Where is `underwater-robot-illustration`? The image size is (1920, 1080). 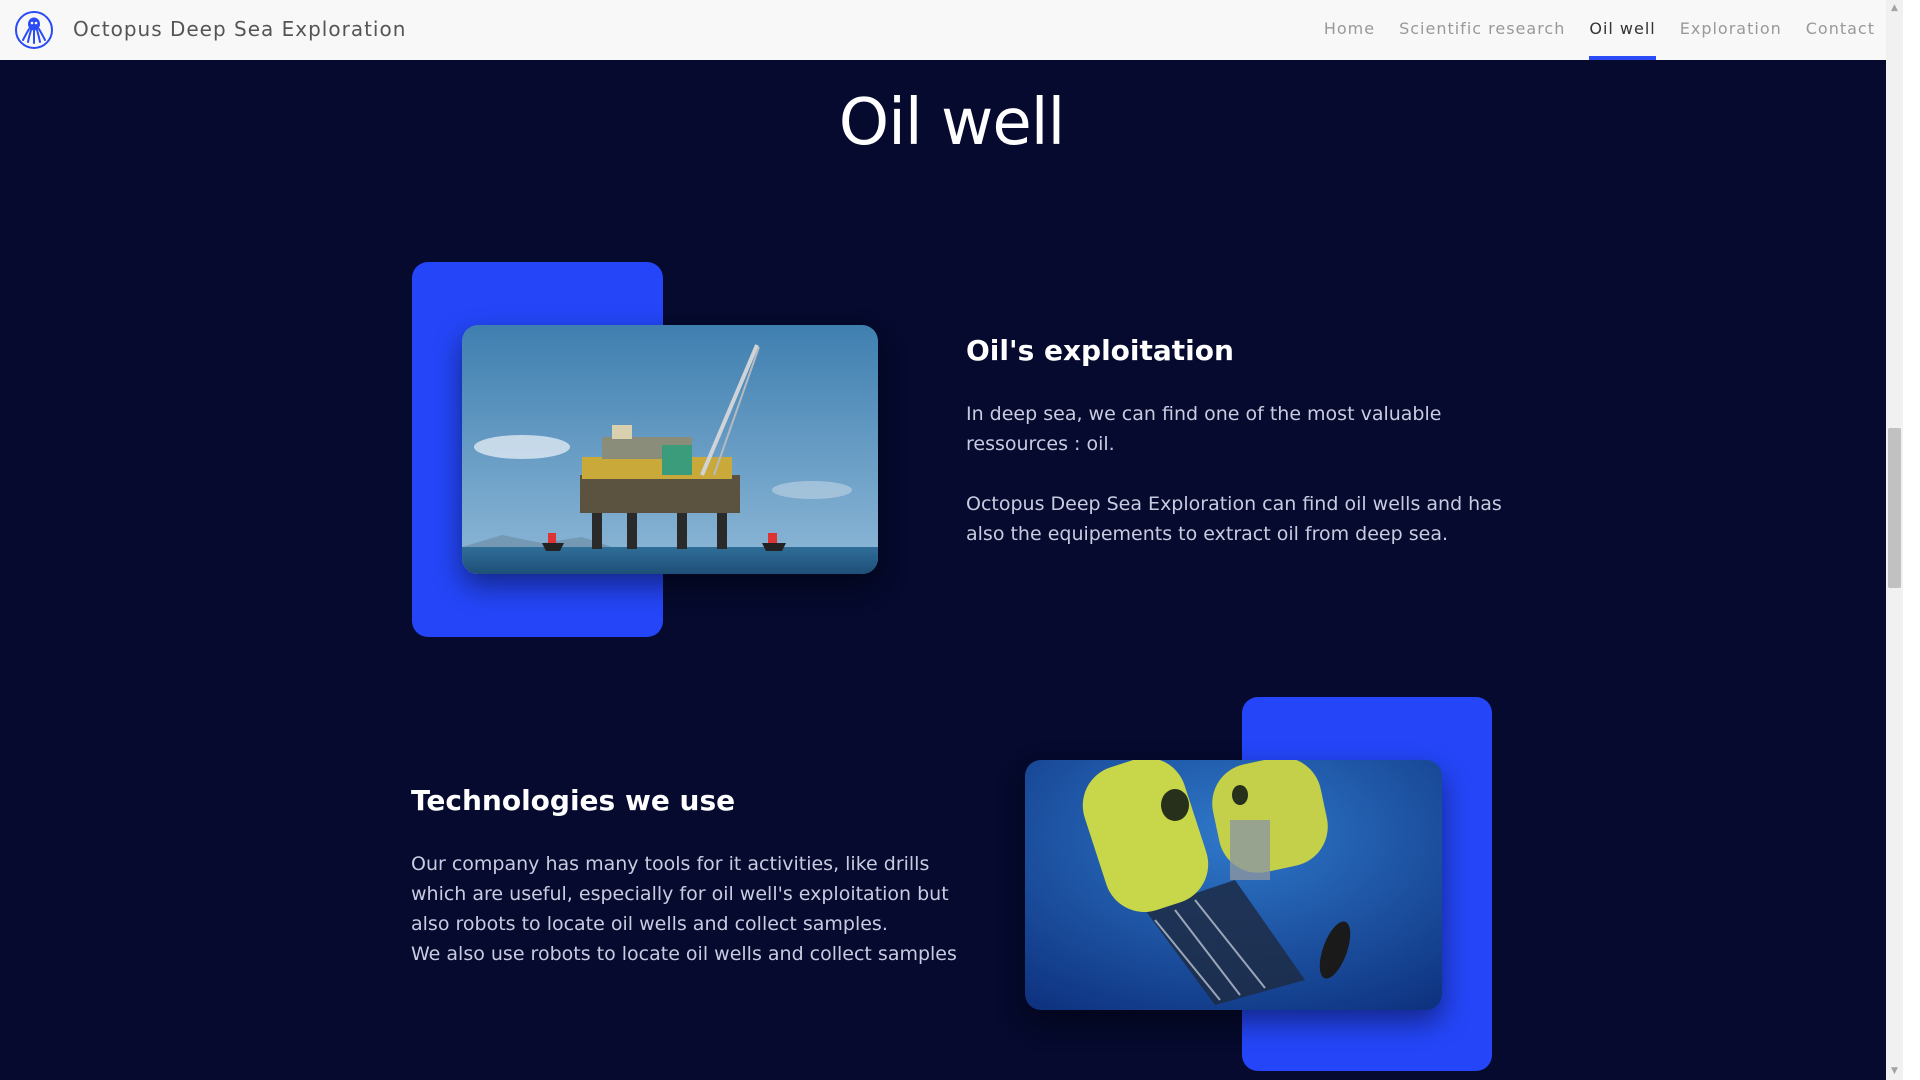
underwater-robot-illustration is located at coordinates (1233, 885).